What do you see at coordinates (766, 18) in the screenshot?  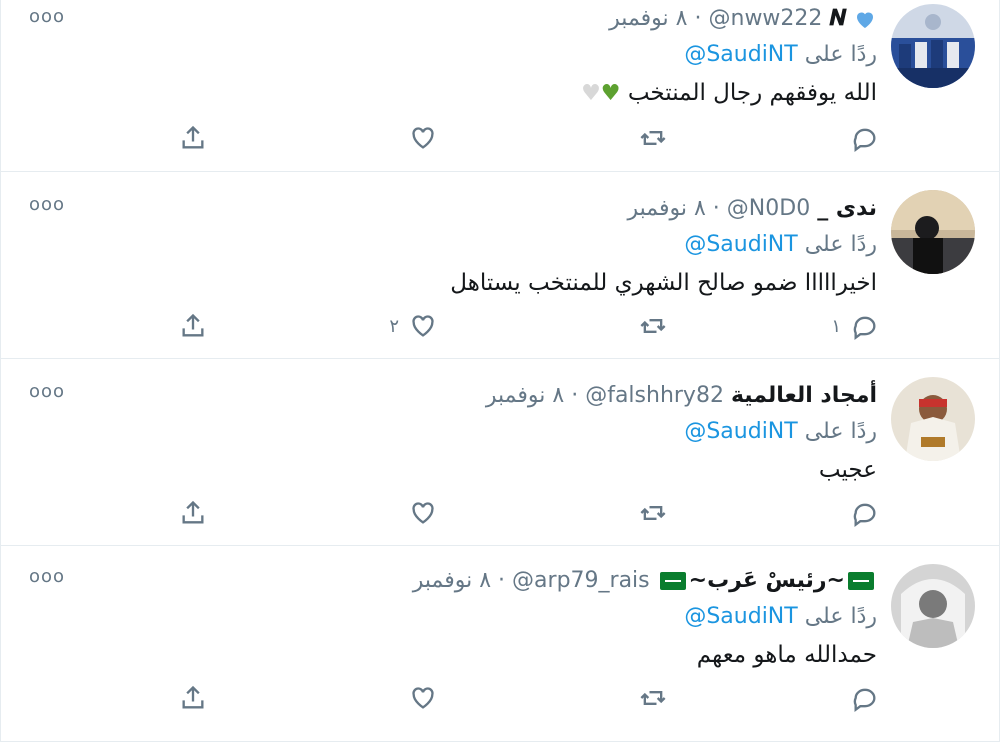 I see `user-handle: @nww222` at bounding box center [766, 18].